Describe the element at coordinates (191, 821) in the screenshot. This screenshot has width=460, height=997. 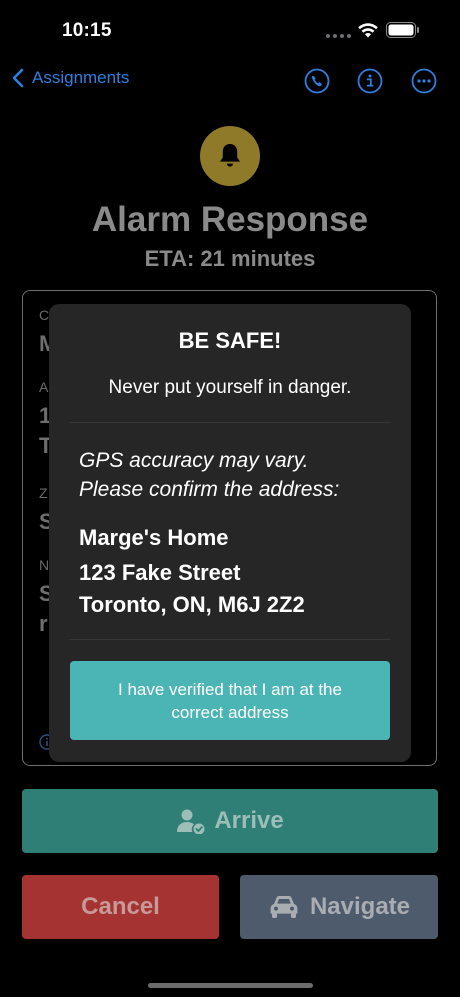
I see `user-check-icon` at that location.